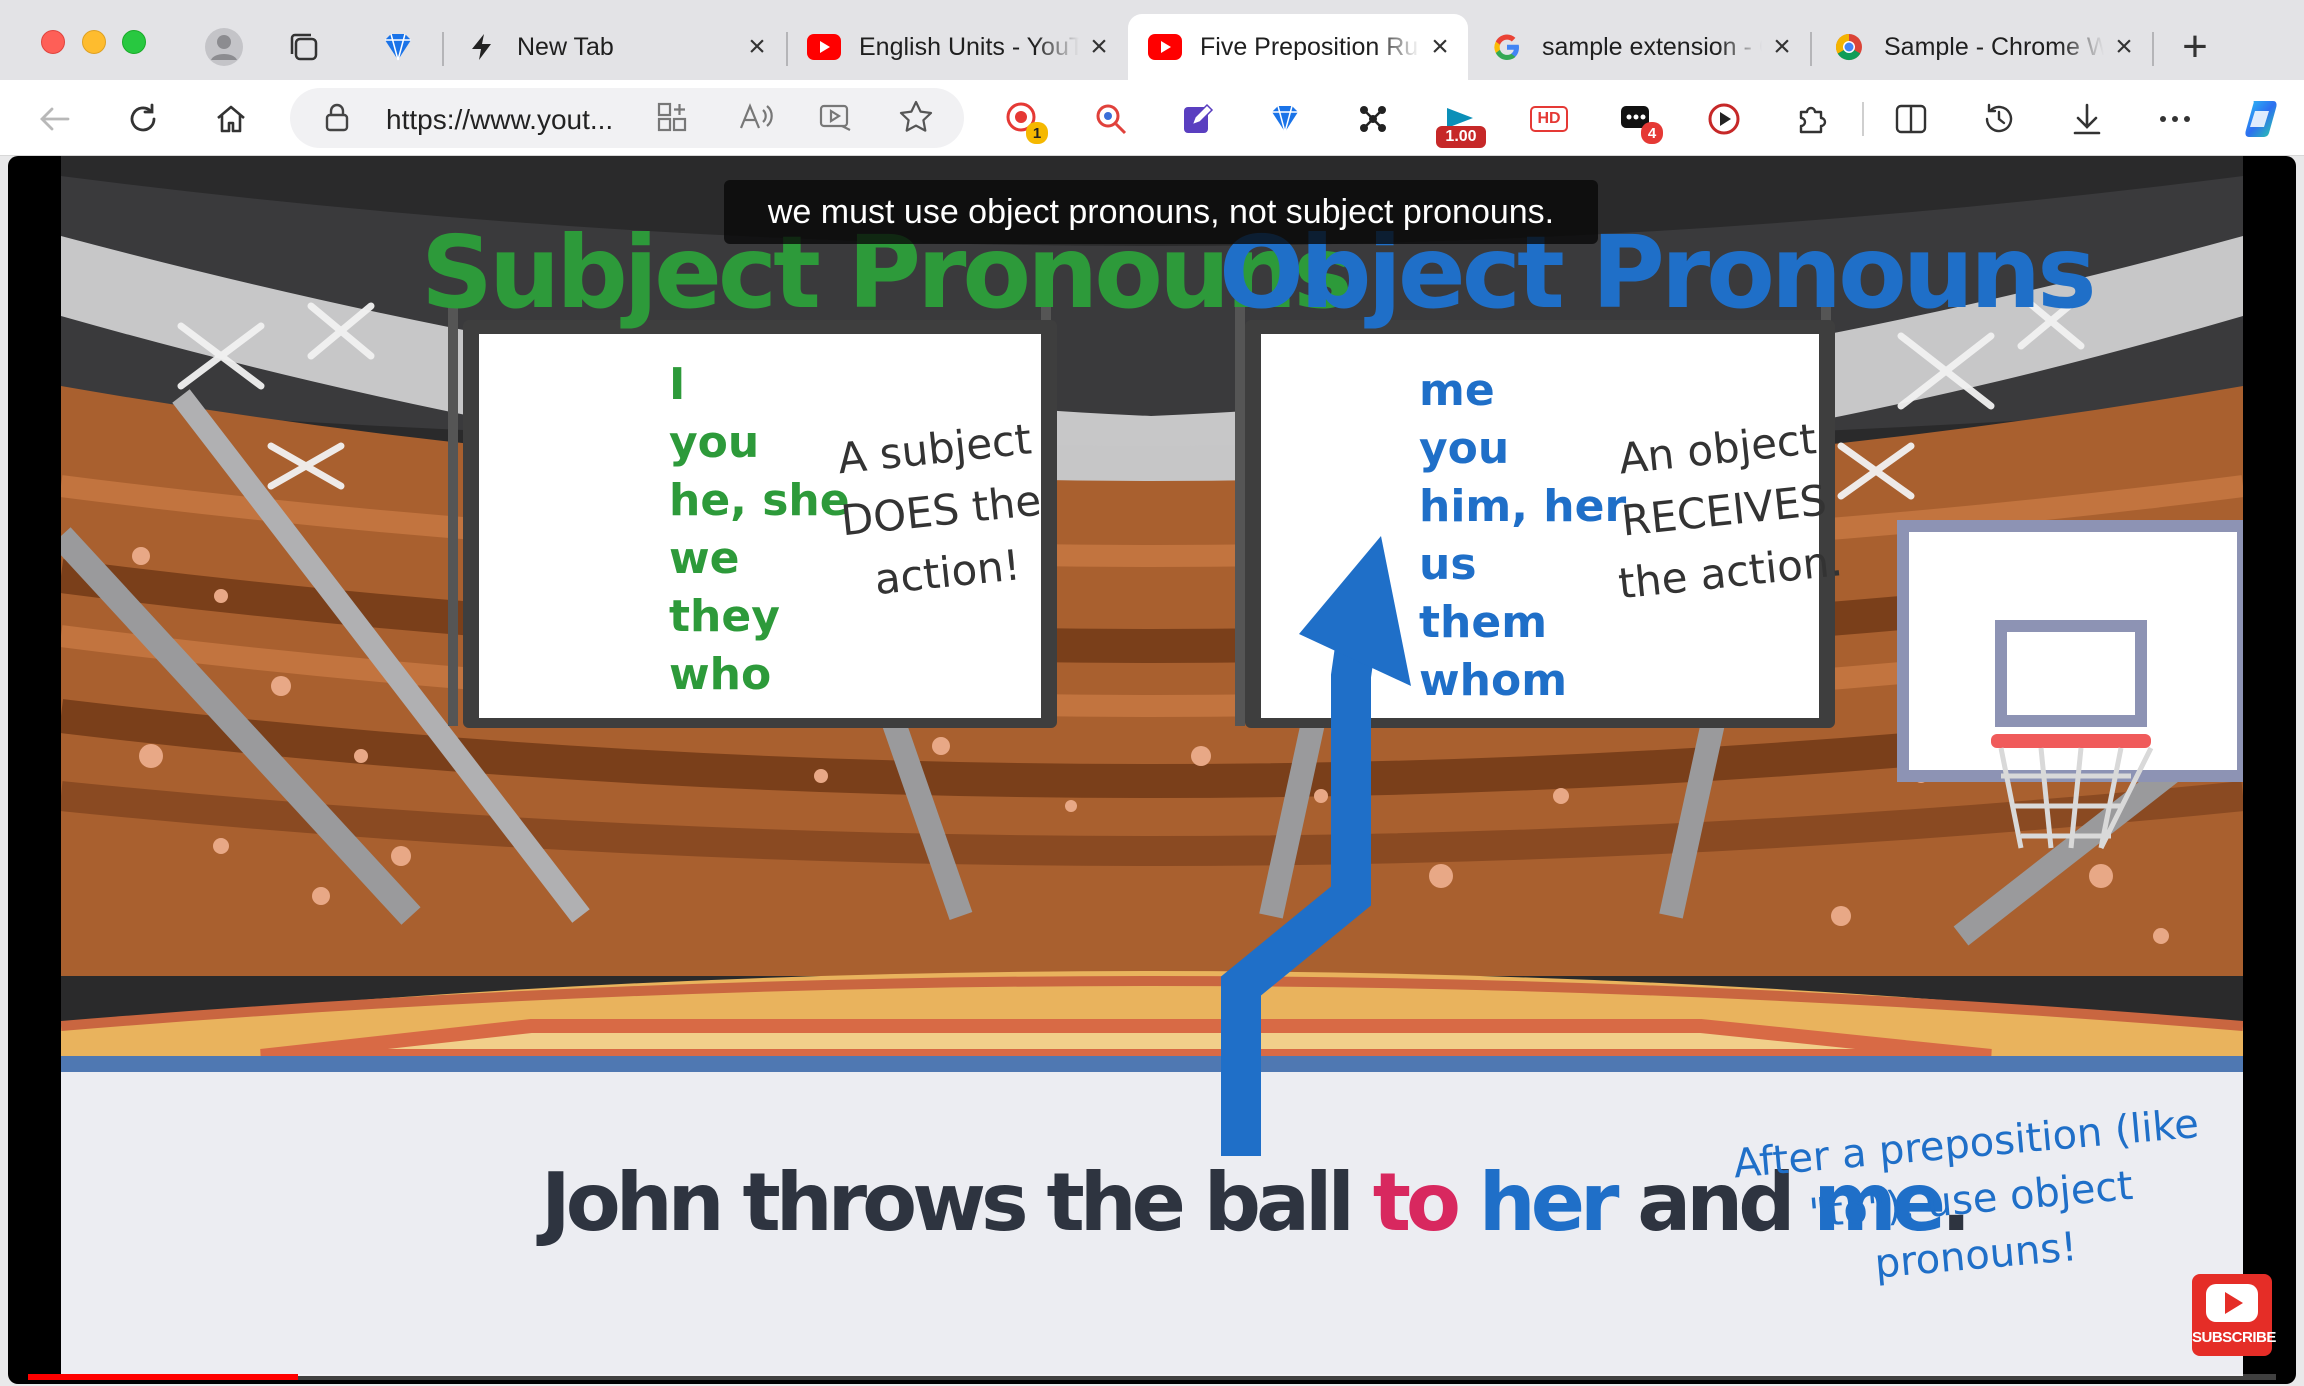 This screenshot has height=1386, width=2304. What do you see at coordinates (957, 1202) in the screenshot?
I see `sentence-start: John throws the ball` at bounding box center [957, 1202].